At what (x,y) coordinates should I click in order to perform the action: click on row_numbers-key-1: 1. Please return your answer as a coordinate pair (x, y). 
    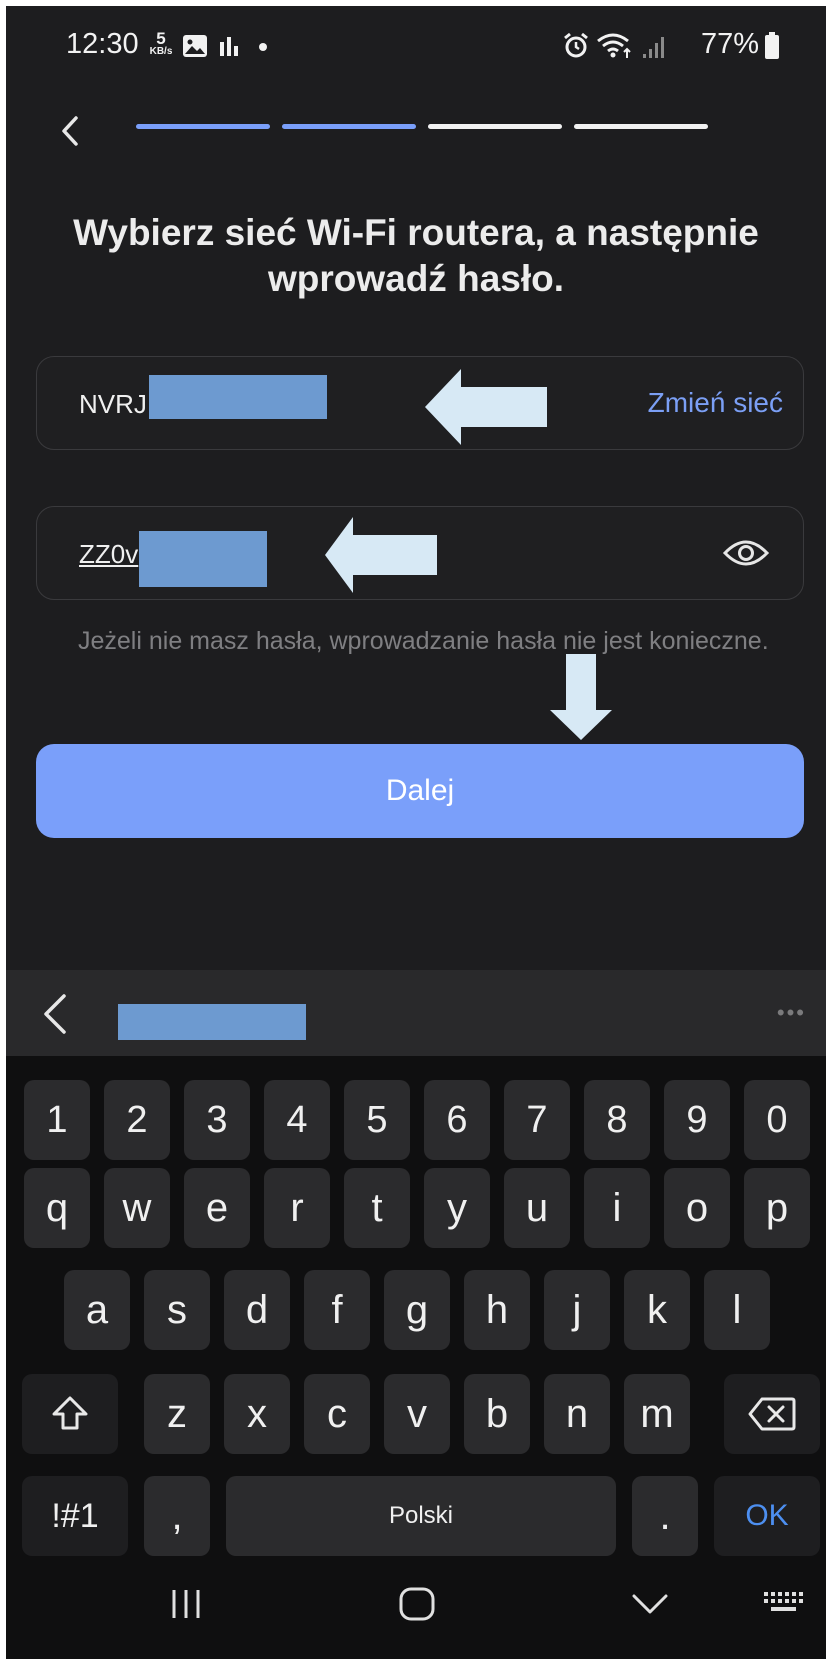
    Looking at the image, I should click on (57, 1120).